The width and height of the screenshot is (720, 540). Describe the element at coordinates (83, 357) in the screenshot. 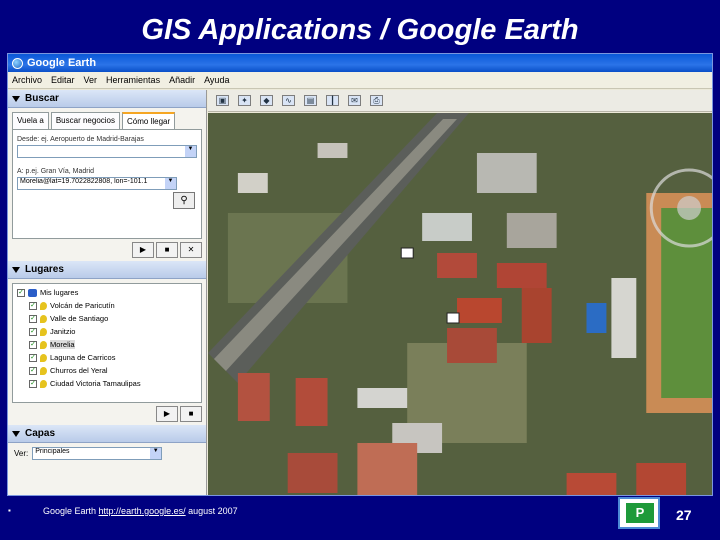

I see `place-label: Laguna de Carricos` at that location.